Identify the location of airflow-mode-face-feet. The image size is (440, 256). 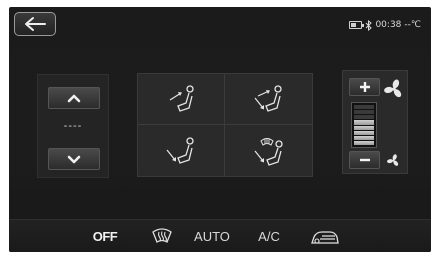
(268, 99).